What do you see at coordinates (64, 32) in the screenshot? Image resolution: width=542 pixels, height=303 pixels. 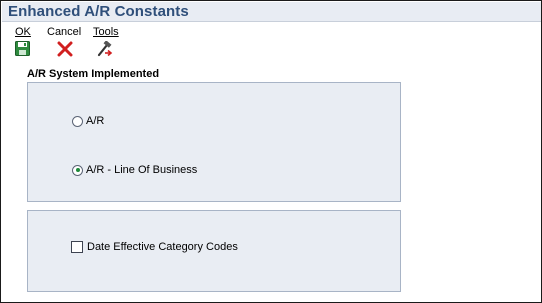 I see `cancel-label: Cancel` at bounding box center [64, 32].